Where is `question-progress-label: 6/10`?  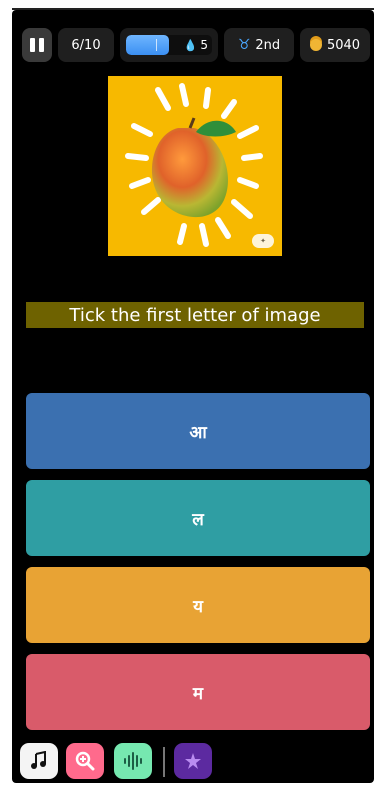 question-progress-label: 6/10 is located at coordinates (86, 45).